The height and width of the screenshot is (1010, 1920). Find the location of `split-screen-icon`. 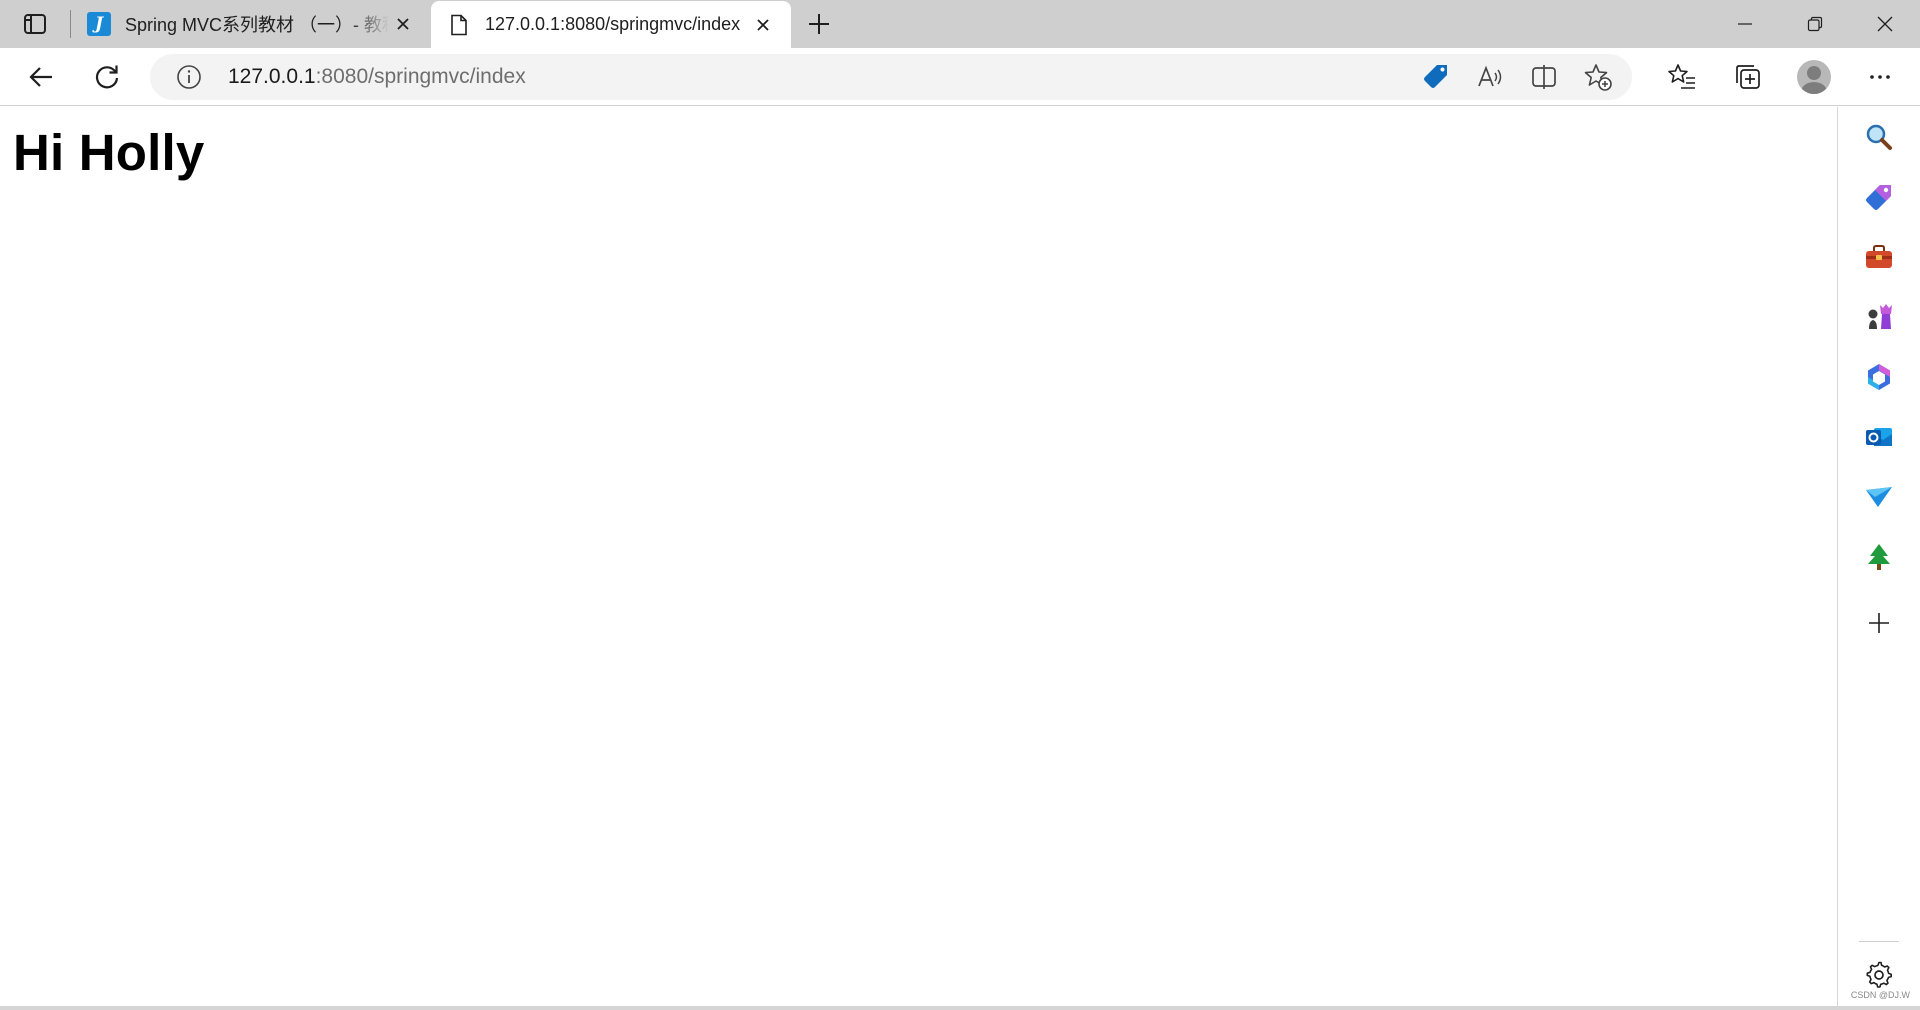

split-screen-icon is located at coordinates (1544, 77).